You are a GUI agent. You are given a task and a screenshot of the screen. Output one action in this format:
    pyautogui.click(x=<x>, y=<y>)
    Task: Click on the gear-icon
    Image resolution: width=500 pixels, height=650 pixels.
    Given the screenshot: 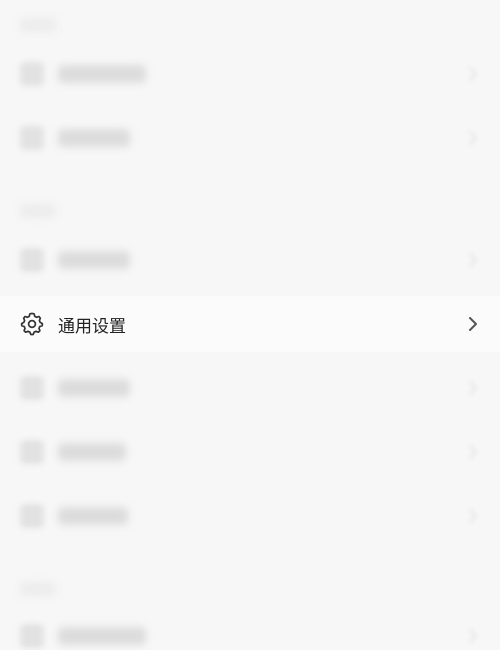 What is the action you would take?
    pyautogui.click(x=32, y=324)
    